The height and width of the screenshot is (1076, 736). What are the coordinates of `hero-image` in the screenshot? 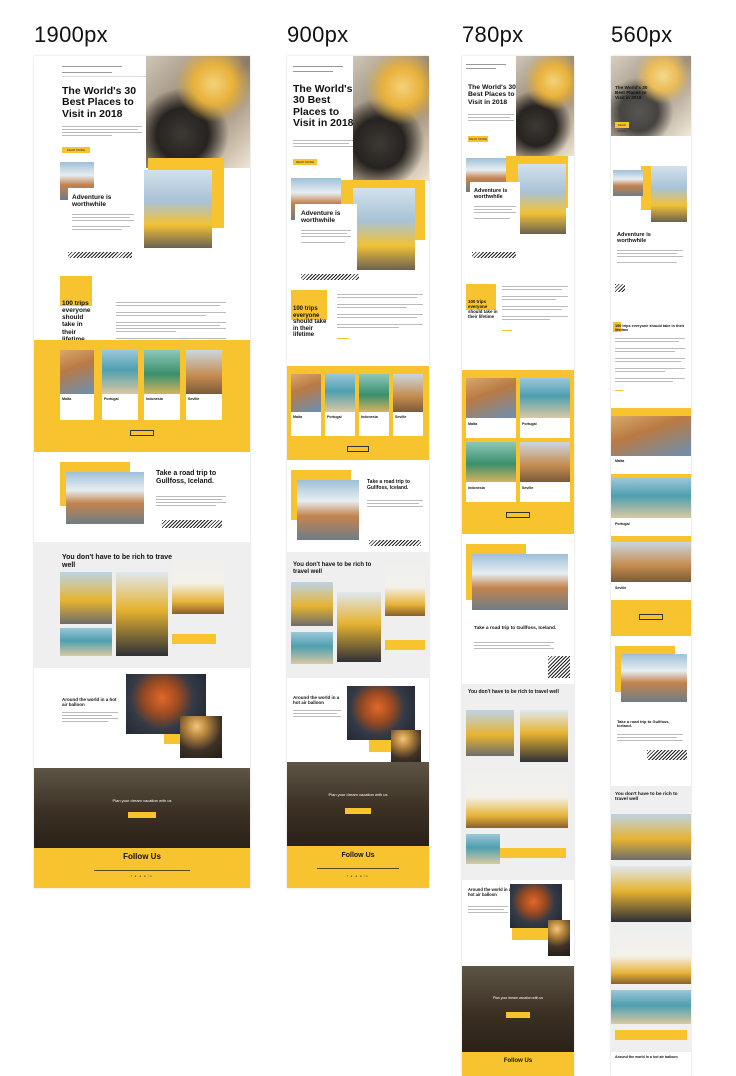 It's located at (198, 112).